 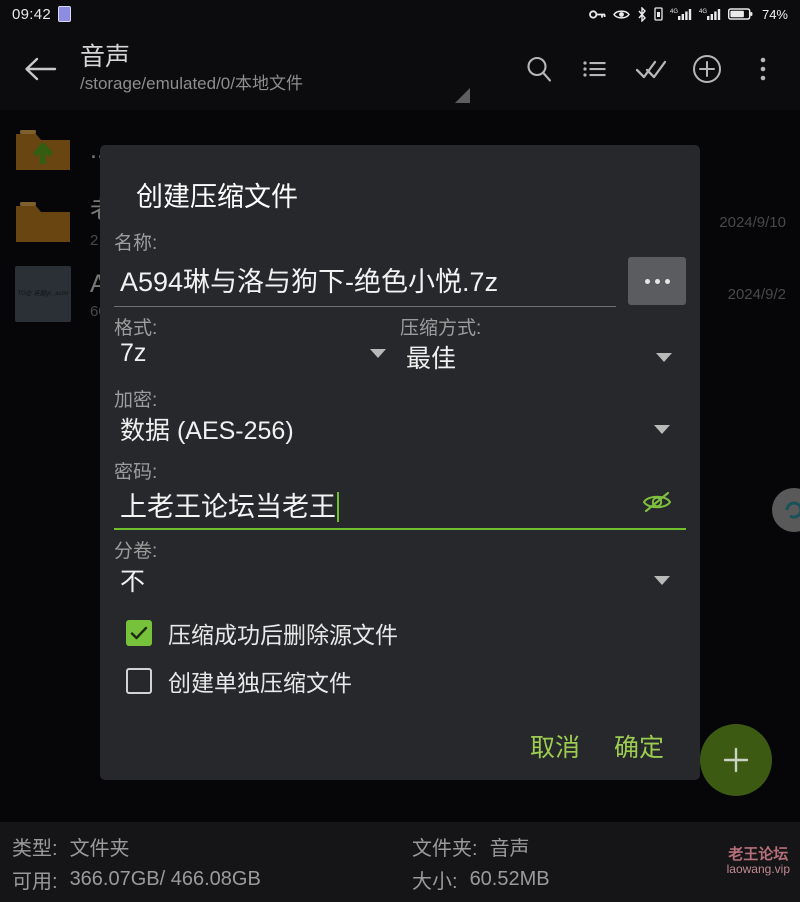 I want to click on split-label: 分卷:, so click(x=136, y=551).